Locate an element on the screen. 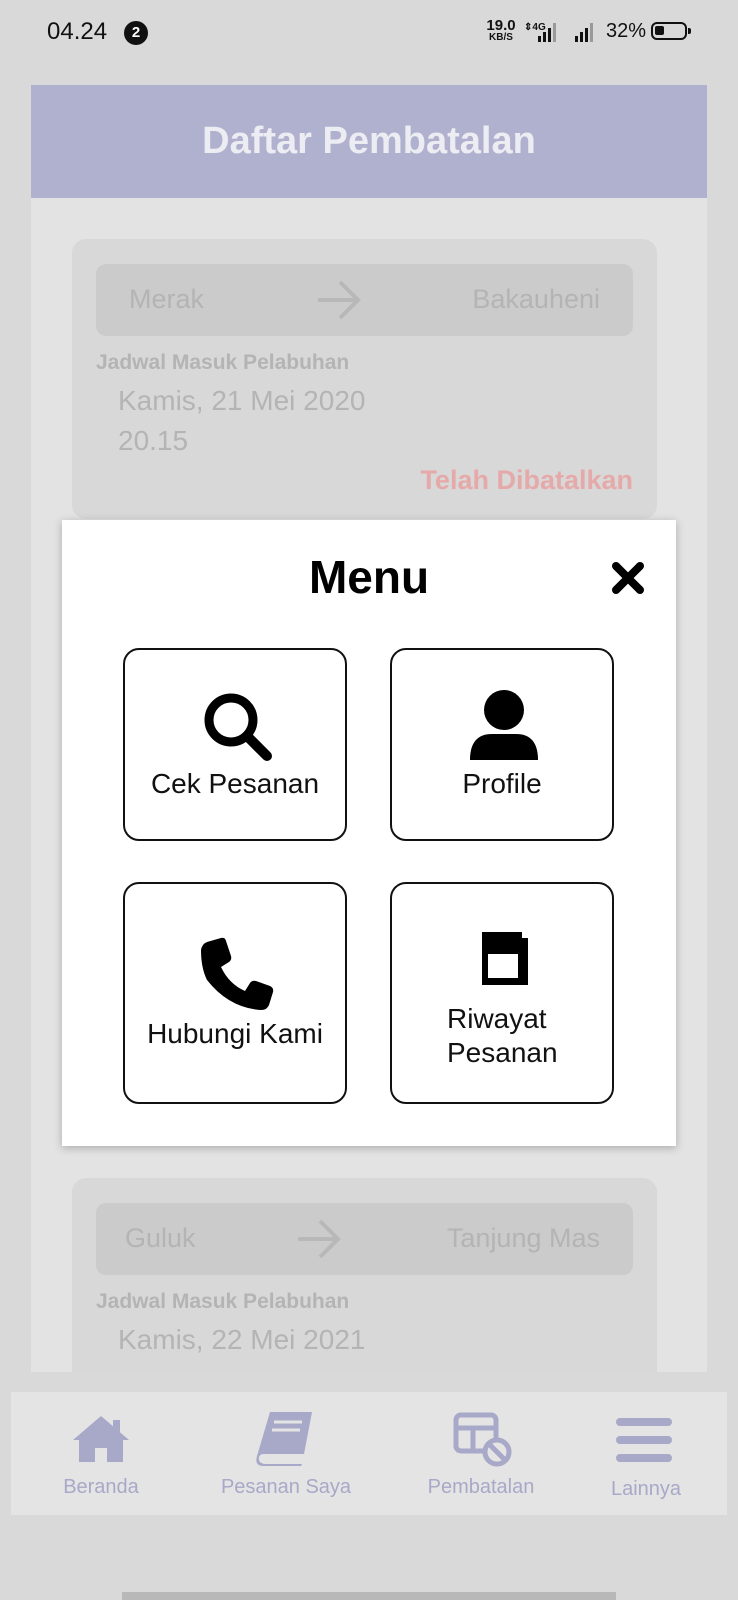 The image size is (738, 1600). home-indicator is located at coordinates (369, 1596).